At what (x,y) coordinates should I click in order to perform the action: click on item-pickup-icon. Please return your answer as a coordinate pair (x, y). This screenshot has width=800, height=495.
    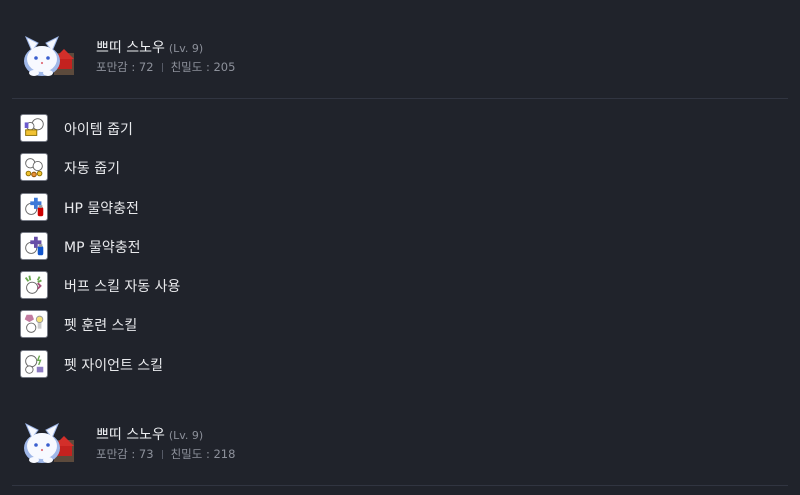
    Looking at the image, I should click on (34, 128).